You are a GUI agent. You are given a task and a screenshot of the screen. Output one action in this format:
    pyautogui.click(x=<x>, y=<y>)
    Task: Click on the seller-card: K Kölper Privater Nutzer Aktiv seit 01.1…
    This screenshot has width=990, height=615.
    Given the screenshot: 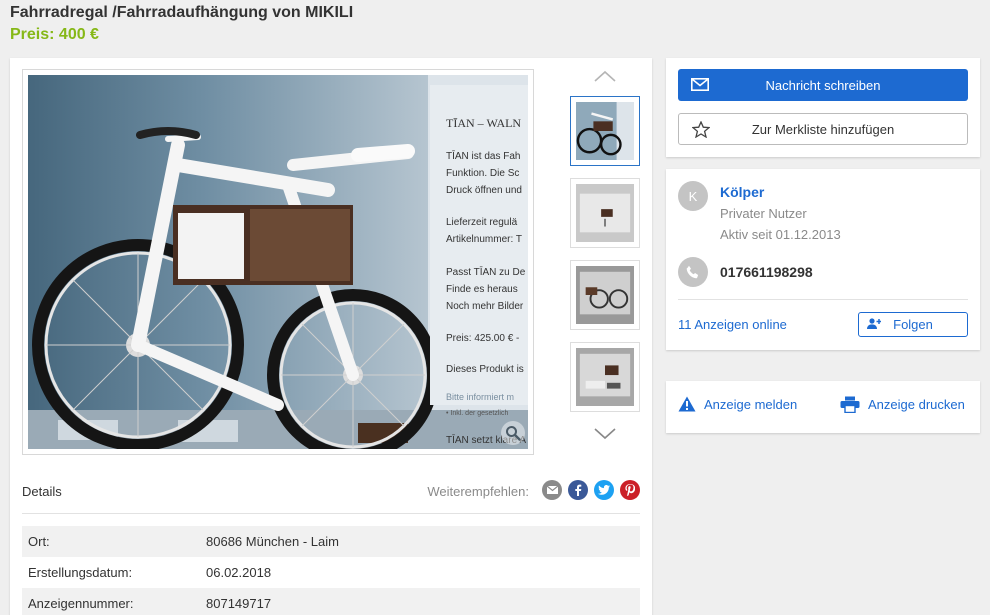 What is the action you would take?
    pyautogui.click(x=823, y=259)
    